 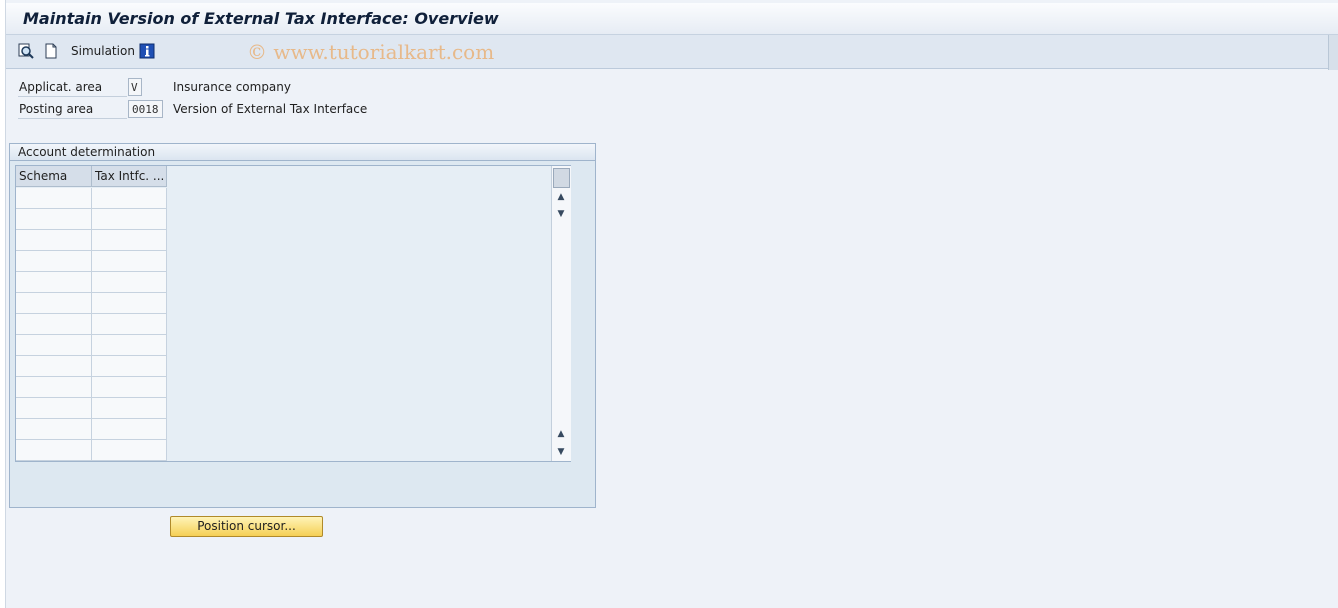 What do you see at coordinates (26, 51) in the screenshot?
I see `display-icon` at bounding box center [26, 51].